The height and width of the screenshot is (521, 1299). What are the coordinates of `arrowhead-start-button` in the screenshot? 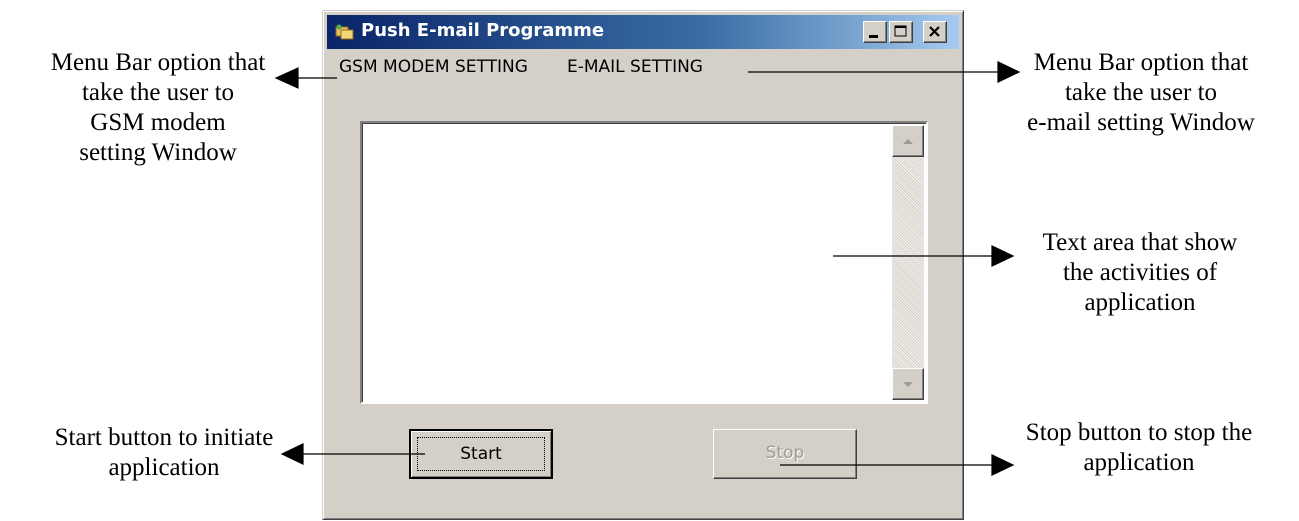 It's located at (292, 454).